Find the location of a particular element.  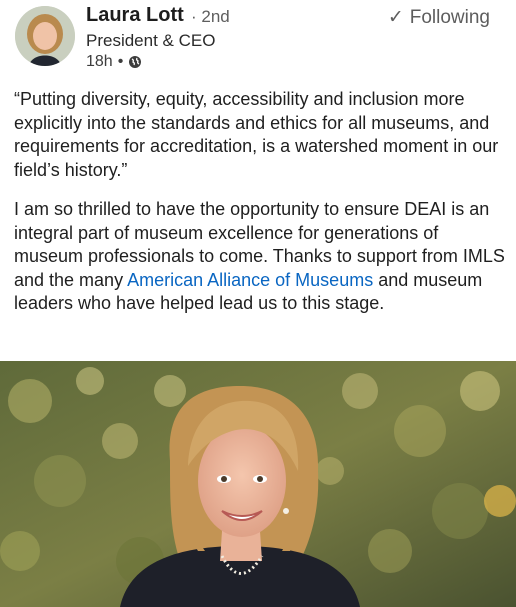

aam-mention-link: American Alliance of Museums is located at coordinates (250, 280).